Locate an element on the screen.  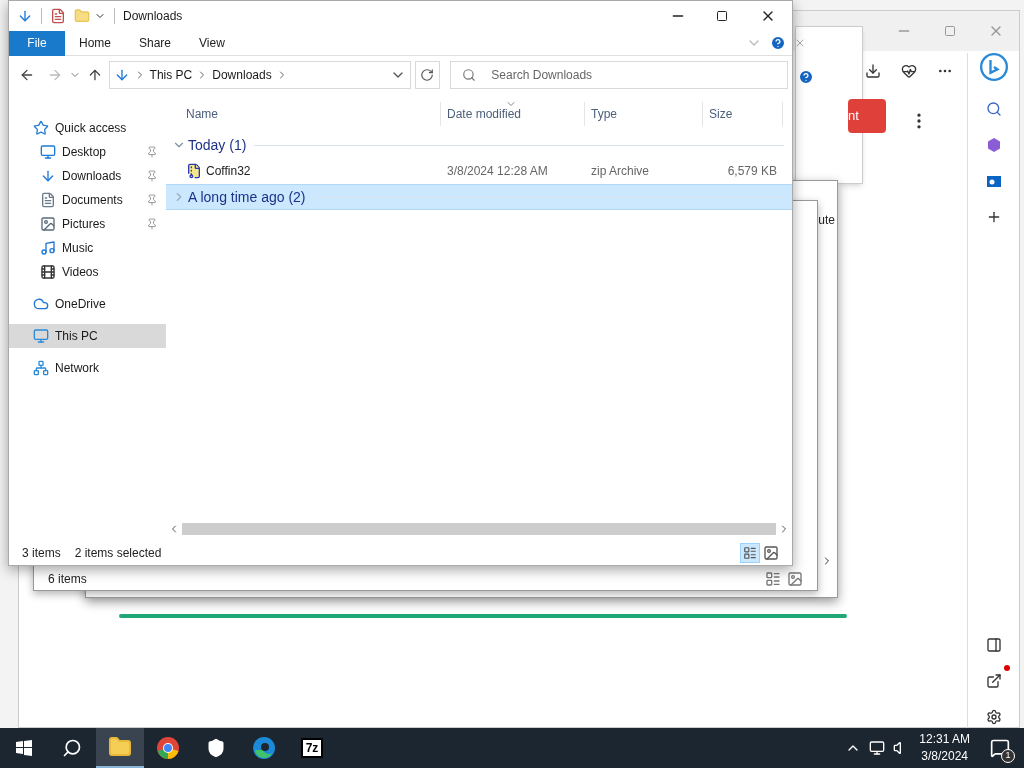
column-header: Date modified is located at coordinates (513, 114).